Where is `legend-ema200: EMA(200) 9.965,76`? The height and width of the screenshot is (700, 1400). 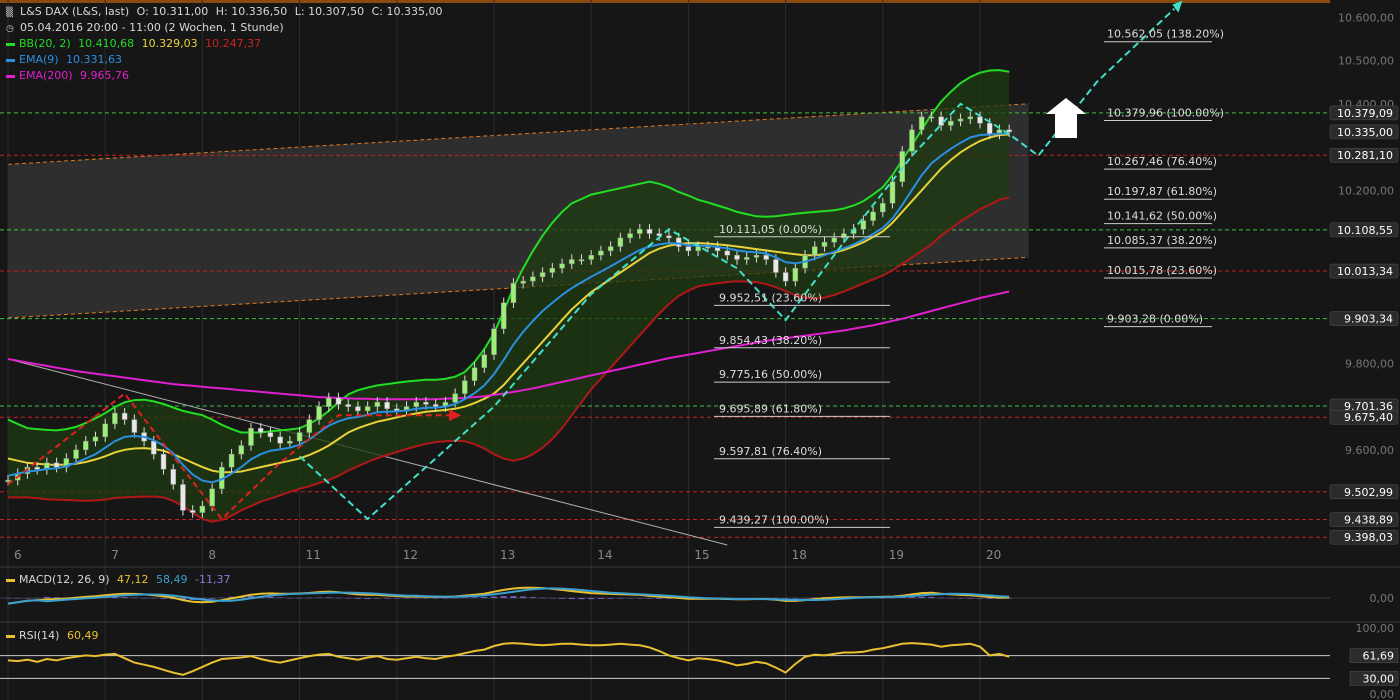
legend-ema200: EMA(200) 9.965,76 is located at coordinates (69, 76).